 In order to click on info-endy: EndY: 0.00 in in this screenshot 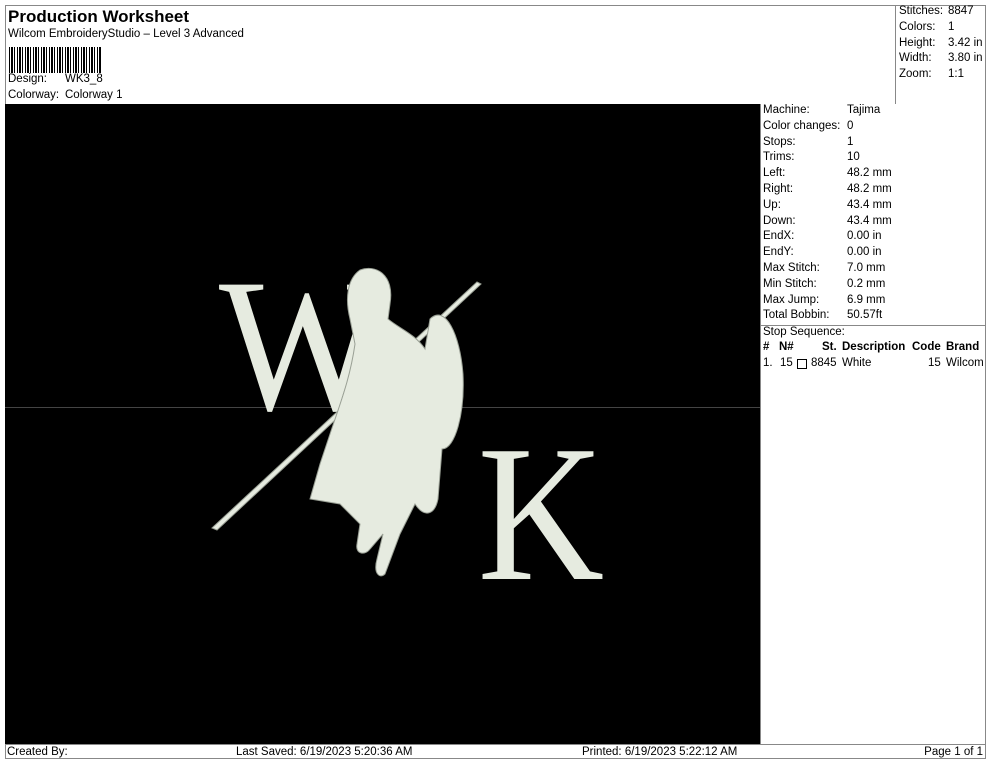, I will do `click(822, 252)`.